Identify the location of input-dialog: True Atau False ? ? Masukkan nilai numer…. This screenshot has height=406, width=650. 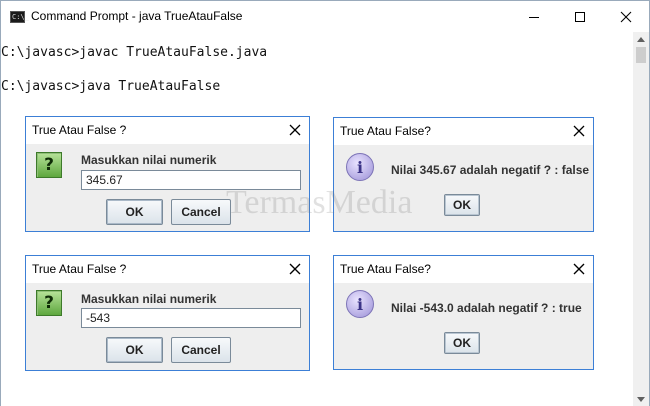
(167, 313).